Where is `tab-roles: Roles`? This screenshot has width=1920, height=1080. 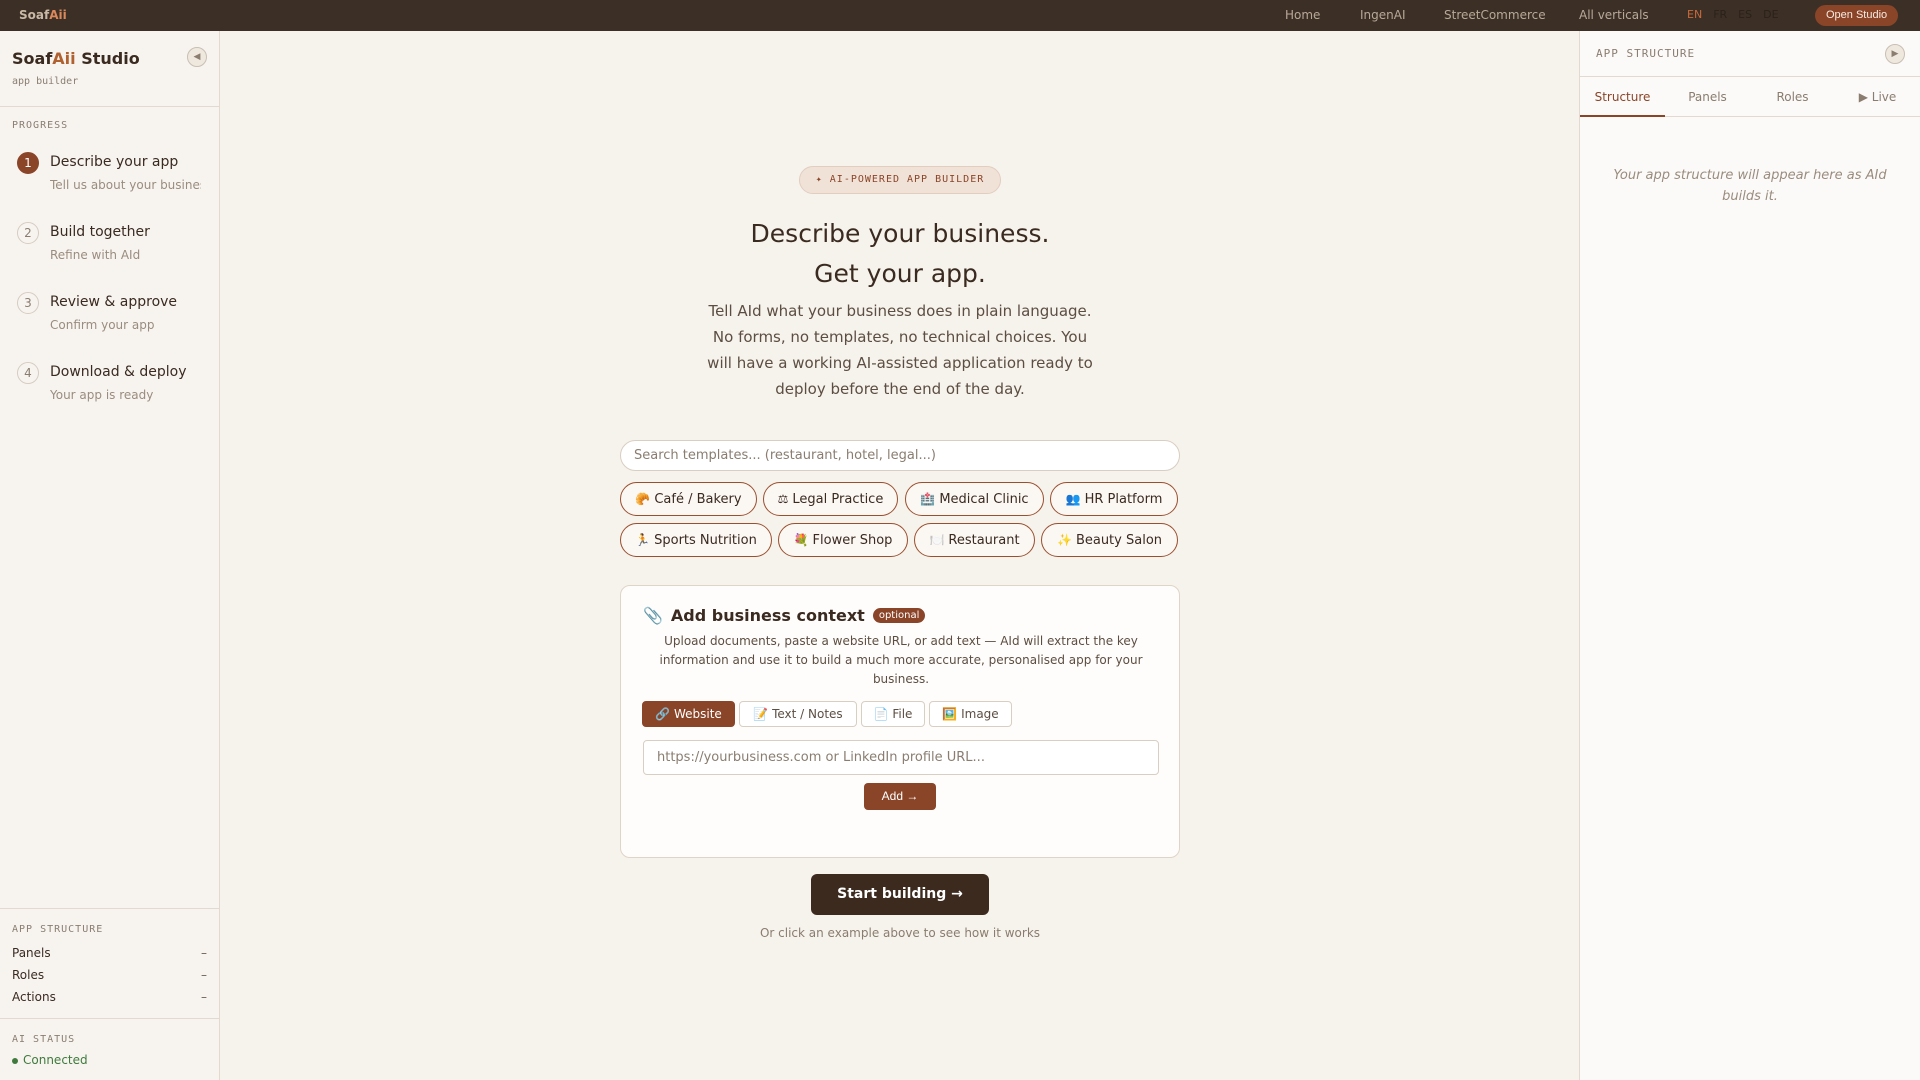 tab-roles: Roles is located at coordinates (1792, 97).